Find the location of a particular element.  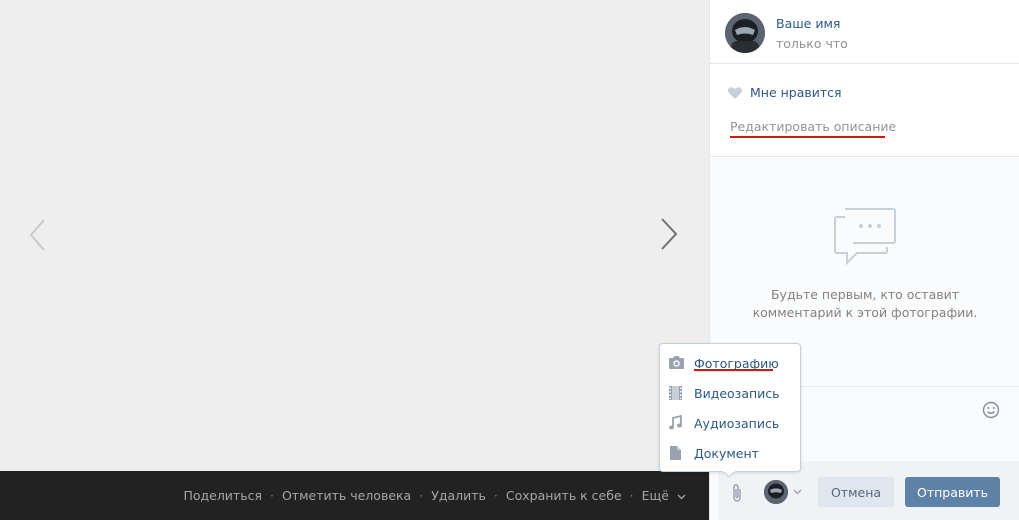

next-photo-button is located at coordinates (669, 234).